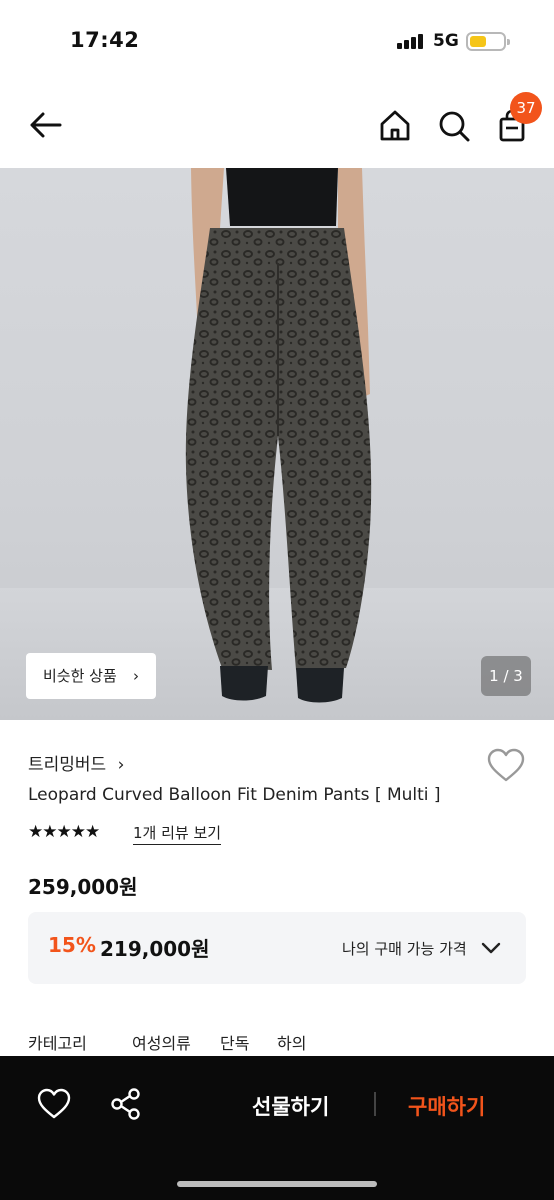 Image resolution: width=554 pixels, height=1200 pixels. What do you see at coordinates (375, 1104) in the screenshot?
I see `divider` at bounding box center [375, 1104].